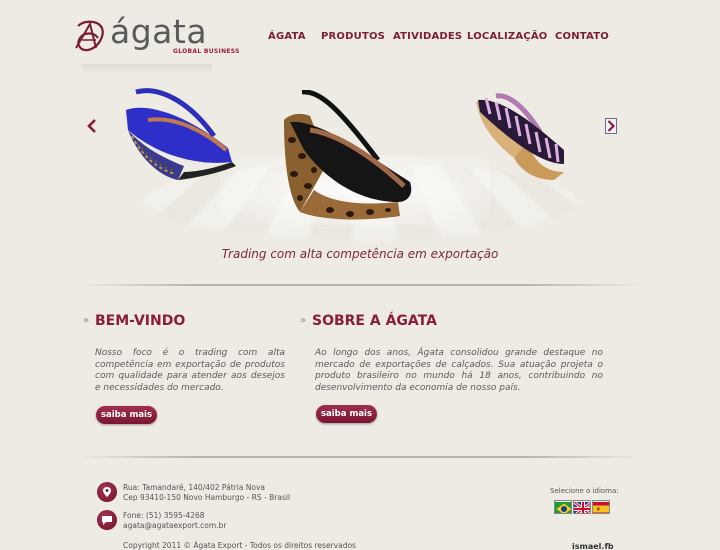 Image resolution: width=720 pixels, height=550 pixels. What do you see at coordinates (353, 36) in the screenshot?
I see `nav-item-produtos: PRODUTOS` at bounding box center [353, 36].